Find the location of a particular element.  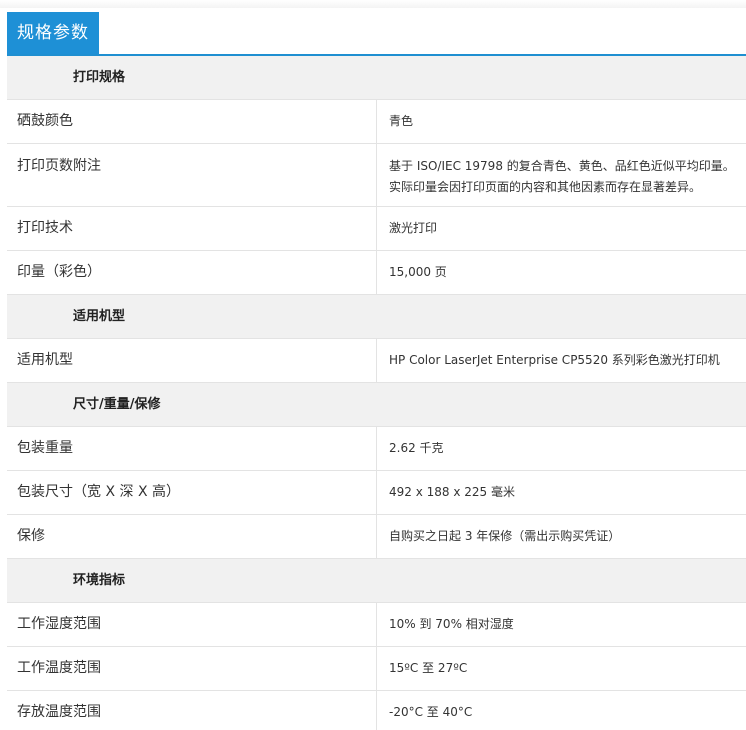

row-label: 印量（彩色） is located at coordinates (192, 272).